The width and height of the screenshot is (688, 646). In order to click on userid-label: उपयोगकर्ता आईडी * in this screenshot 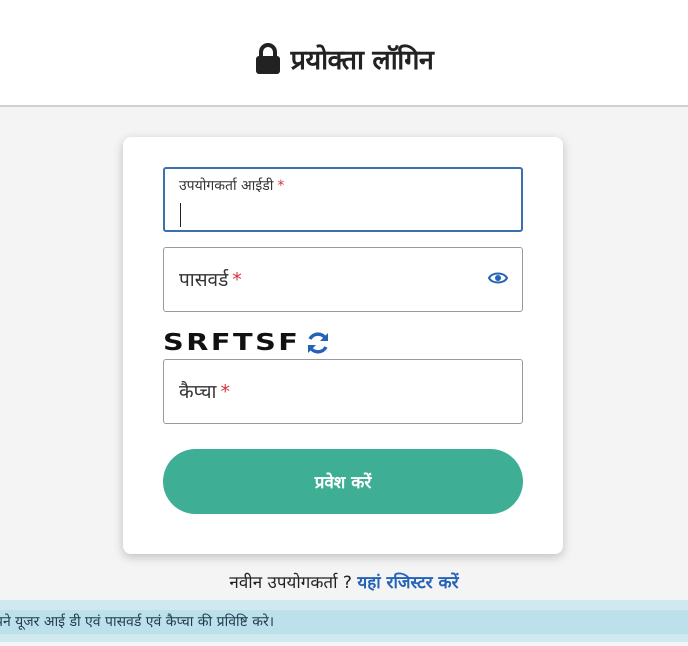, I will do `click(231, 185)`.